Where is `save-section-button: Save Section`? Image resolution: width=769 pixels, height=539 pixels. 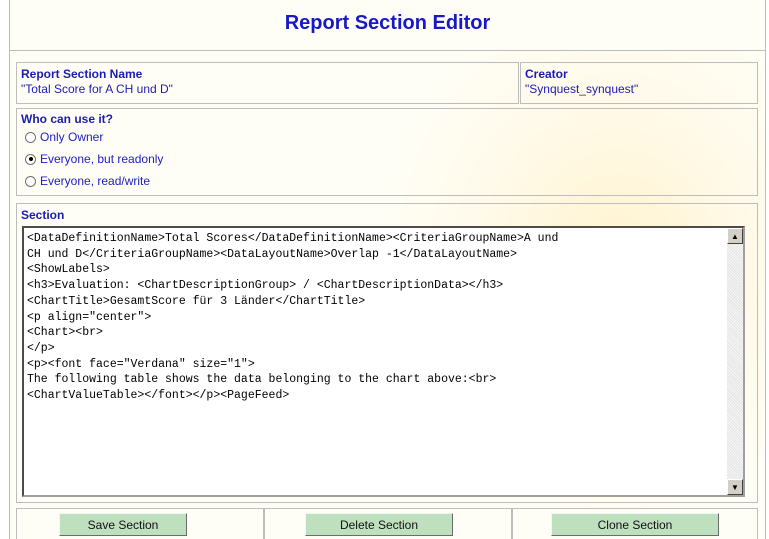
save-section-button: Save Section is located at coordinates (123, 524).